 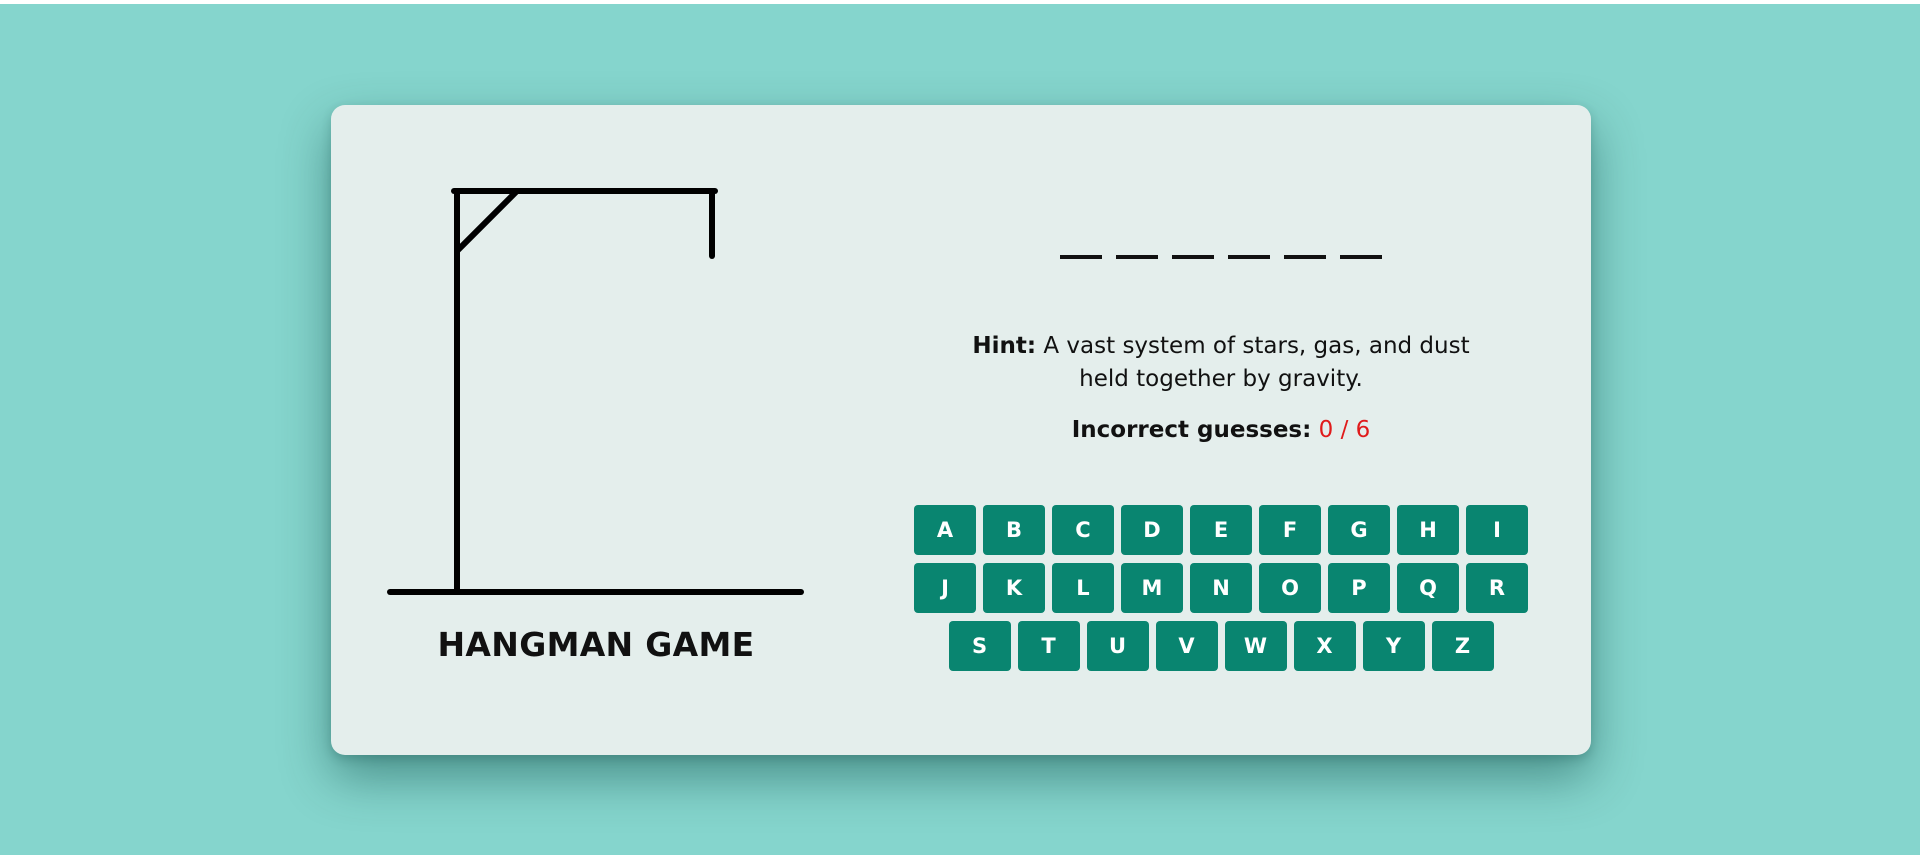 What do you see at coordinates (1497, 588) in the screenshot?
I see `letter-key-r: R` at bounding box center [1497, 588].